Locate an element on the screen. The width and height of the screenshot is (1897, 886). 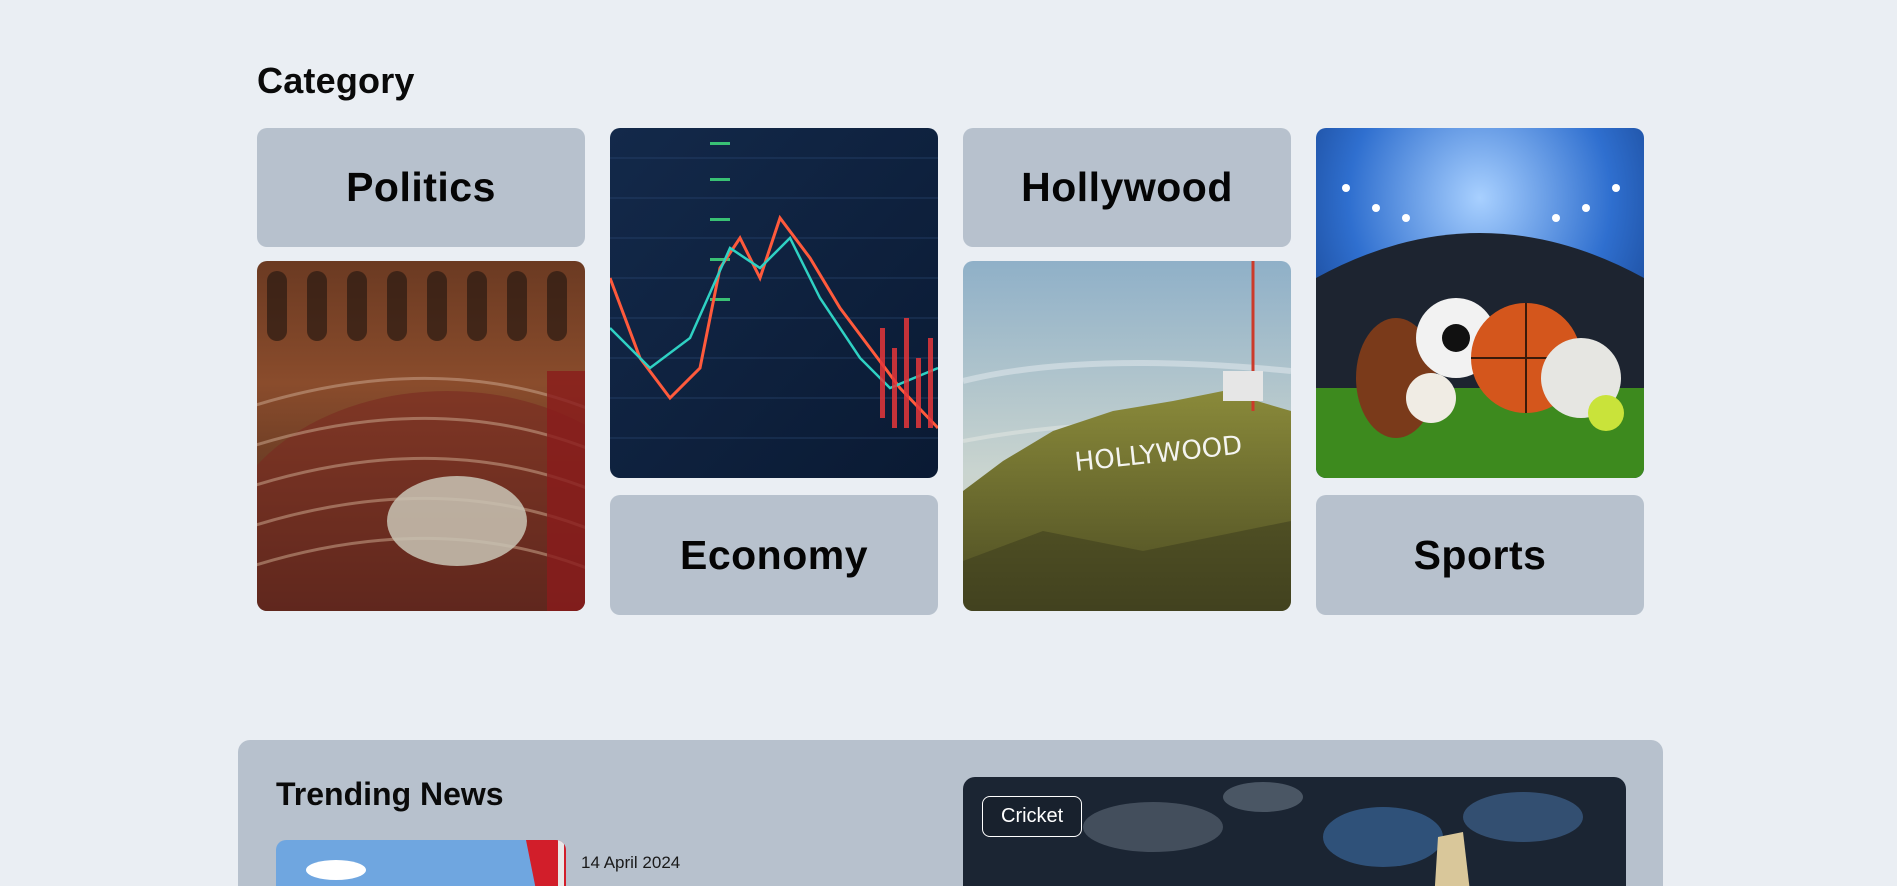
category-politics-text: Politics is located at coordinates (421, 187).